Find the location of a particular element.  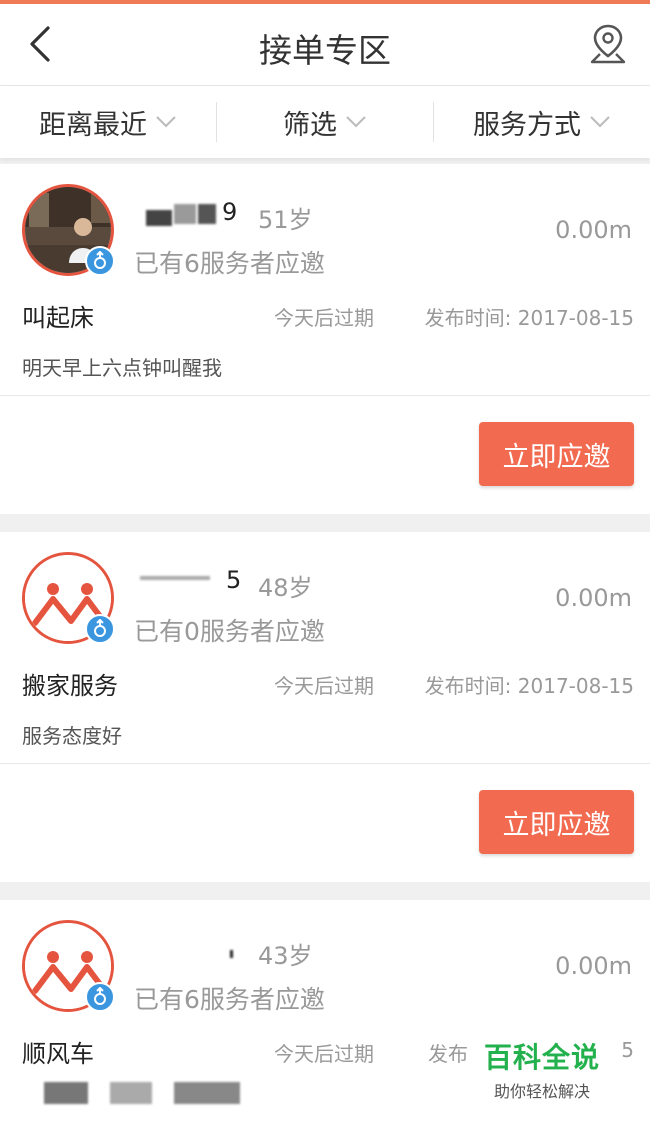

filter-distance: 距离最近 is located at coordinates (108, 122).